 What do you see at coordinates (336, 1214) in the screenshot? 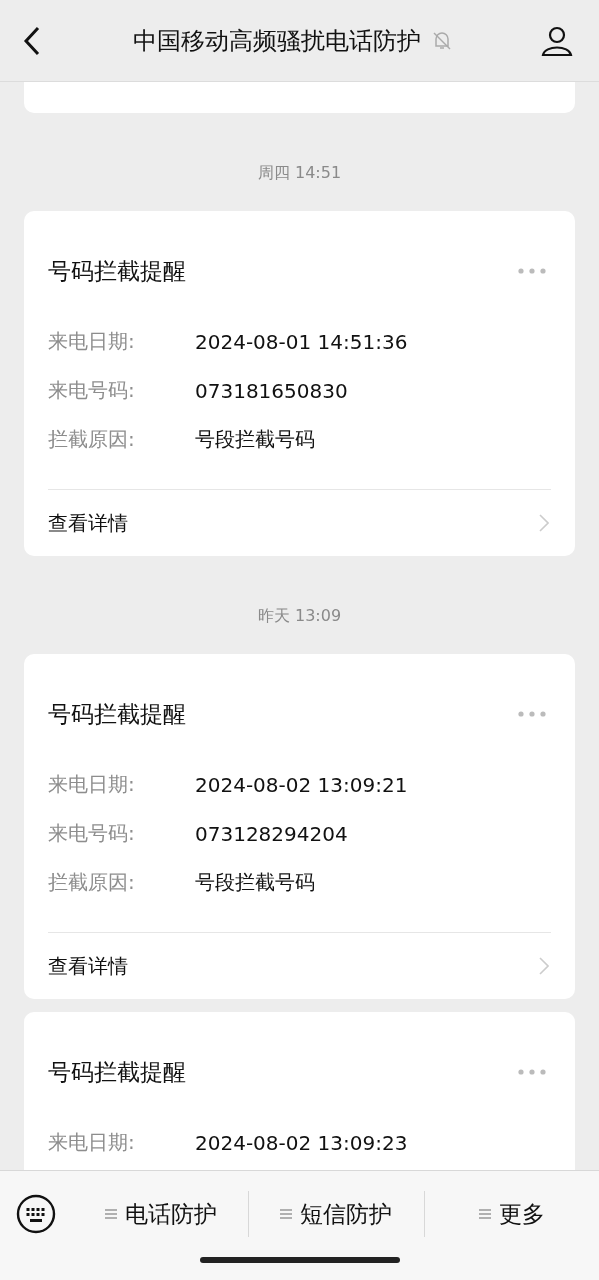
I see `menu-item: 短信防护` at bounding box center [336, 1214].